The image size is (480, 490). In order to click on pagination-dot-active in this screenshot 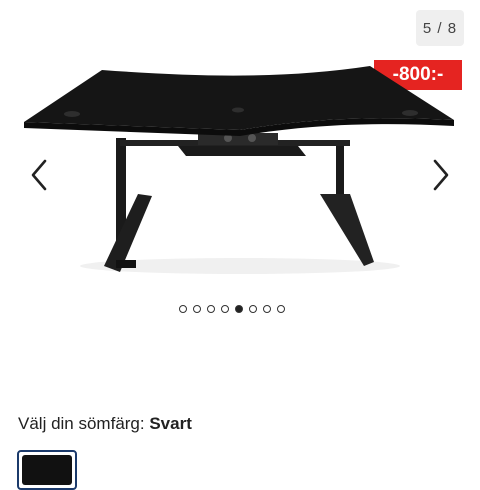, I will do `click(239, 309)`.